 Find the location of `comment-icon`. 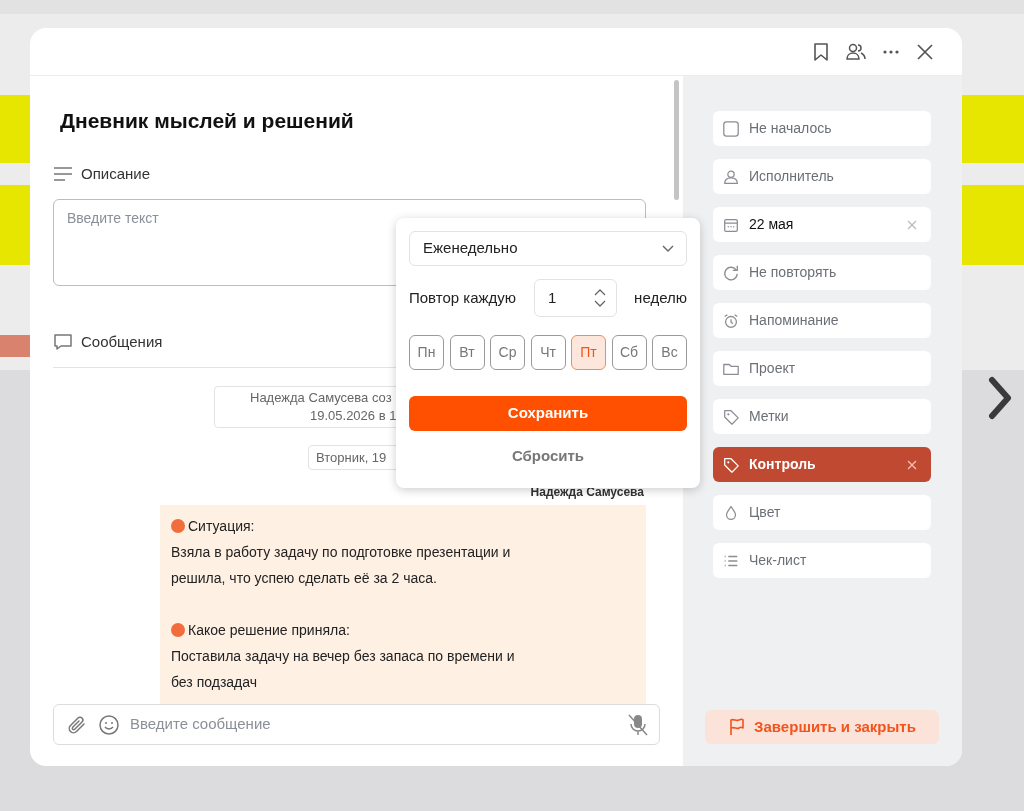

comment-icon is located at coordinates (63, 342).